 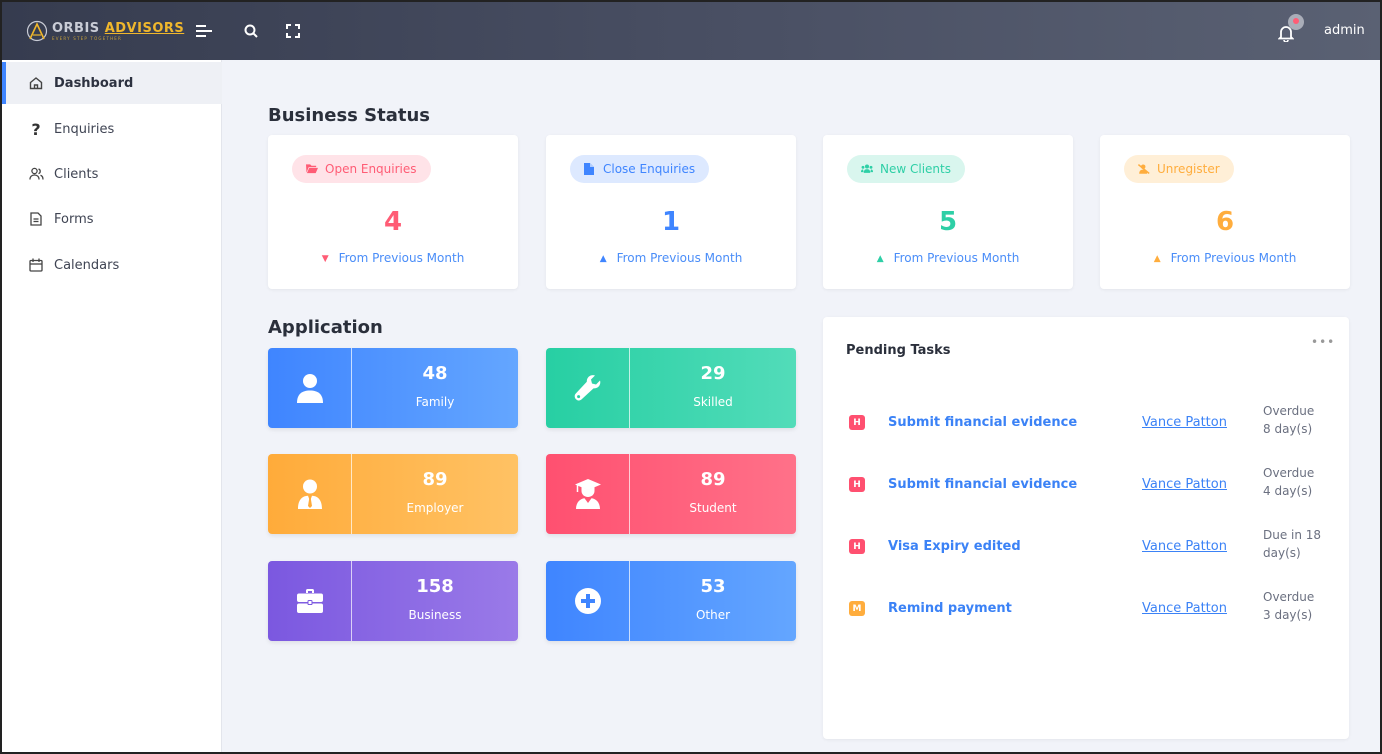 I want to click on search-icon, so click(x=251, y=31).